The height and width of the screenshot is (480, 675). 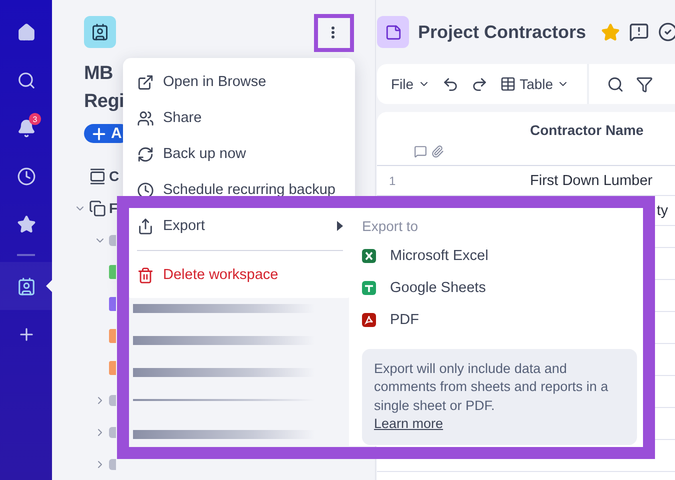 I want to click on export-option: Microsoft Excel, so click(x=499, y=252).